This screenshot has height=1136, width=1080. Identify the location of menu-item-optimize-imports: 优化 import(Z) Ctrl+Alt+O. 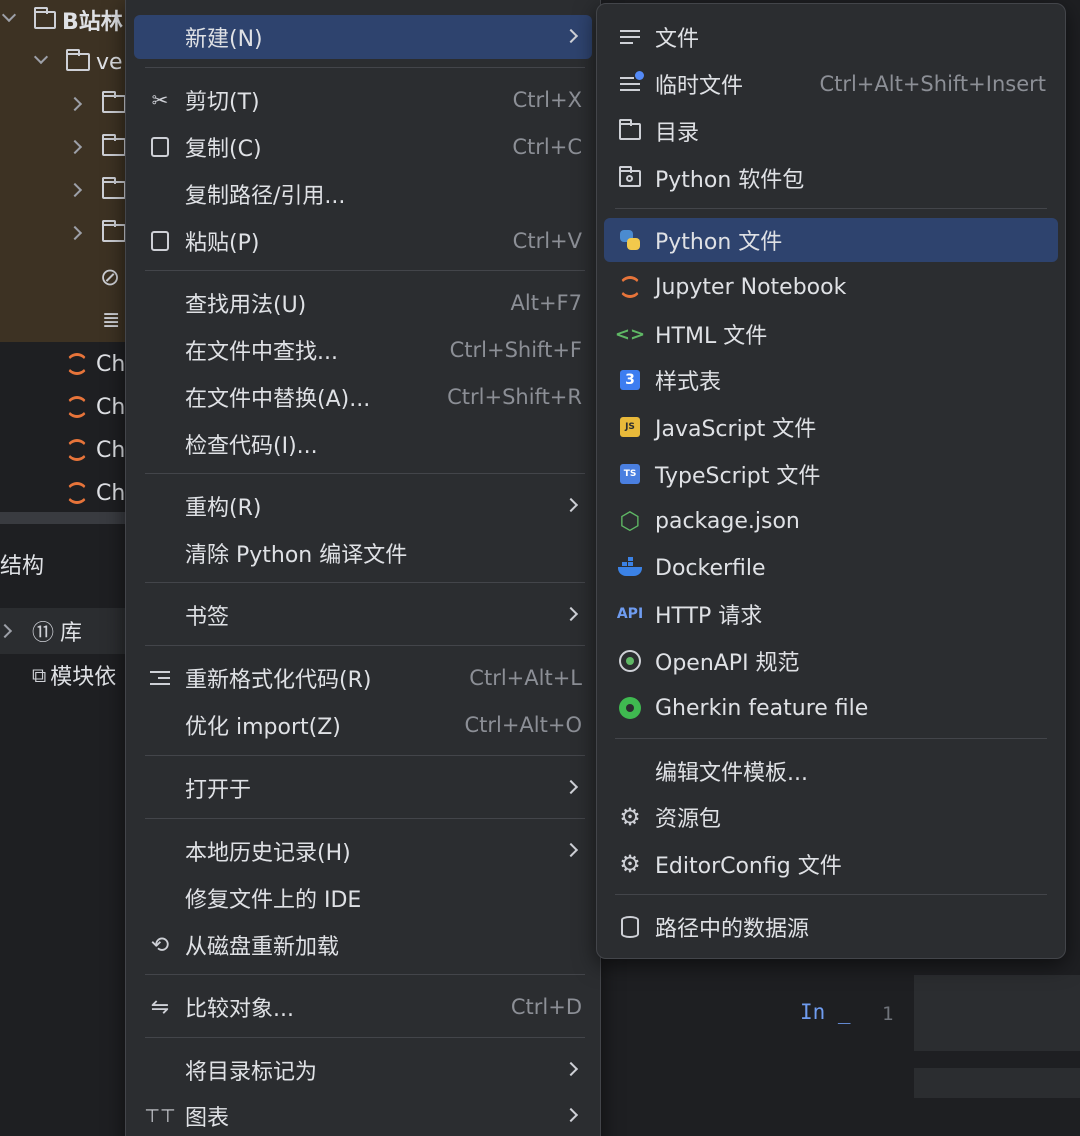
(363, 725).